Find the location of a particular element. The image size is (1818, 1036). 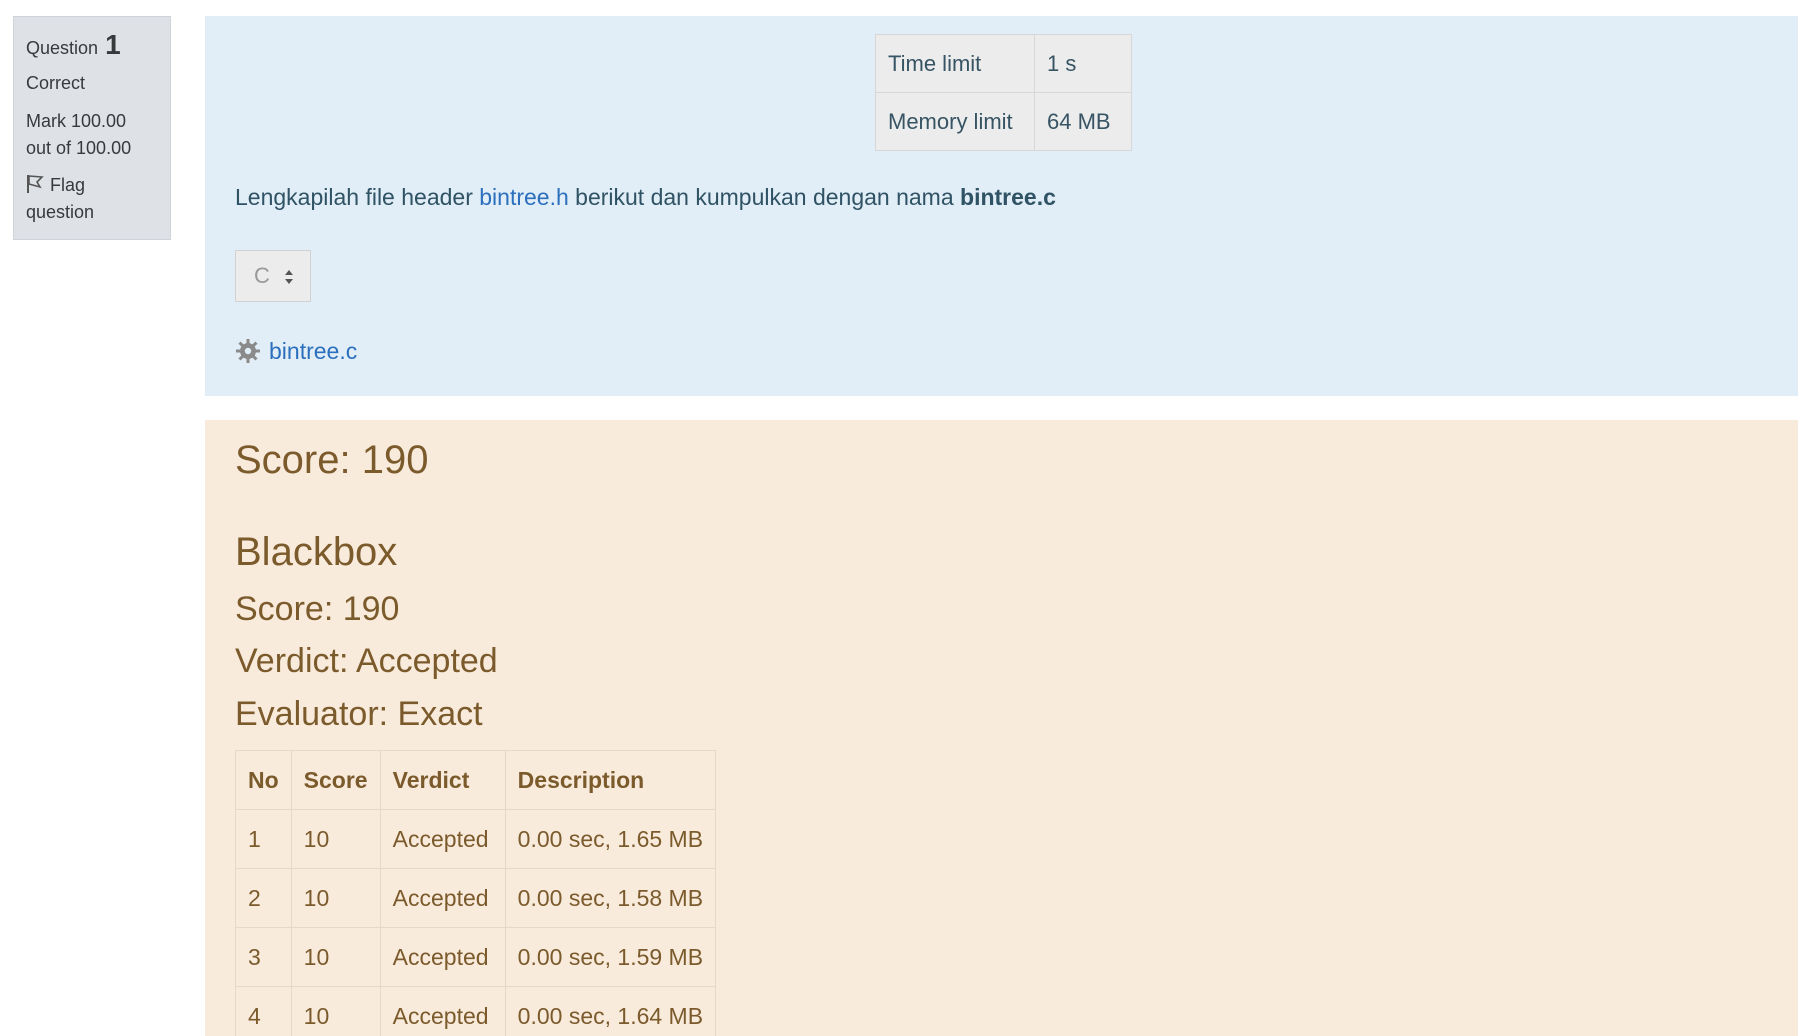

limits-row: Time limit 1 s is located at coordinates (1003, 63).